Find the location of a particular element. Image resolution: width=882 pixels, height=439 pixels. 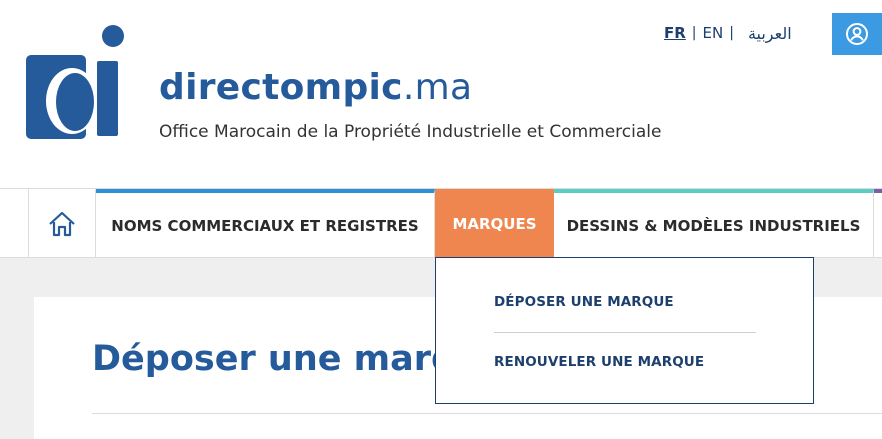

home-icon is located at coordinates (62, 223).